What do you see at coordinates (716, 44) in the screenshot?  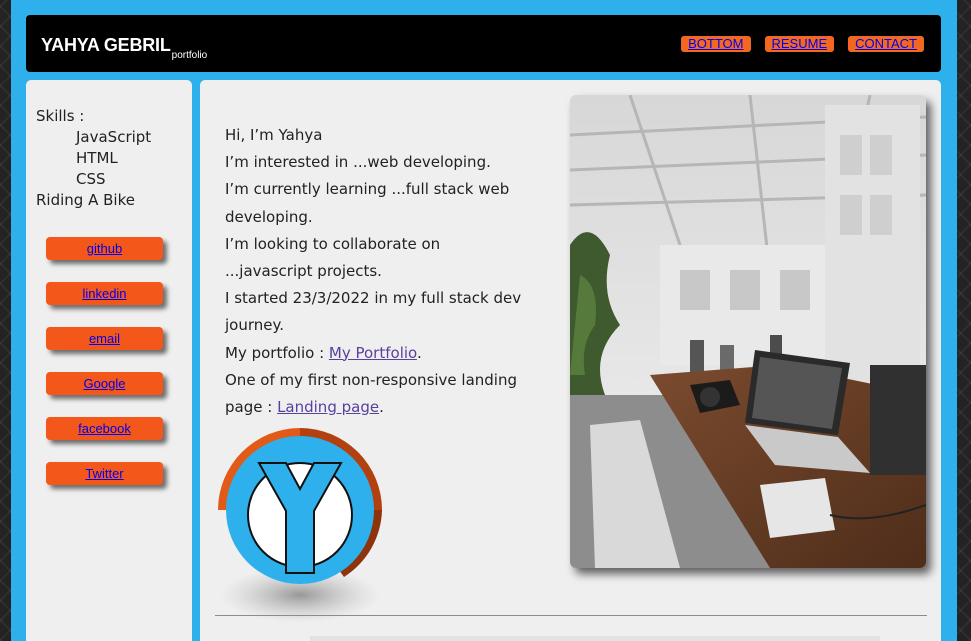 I see `nav-bottom-link: BOTTOM` at bounding box center [716, 44].